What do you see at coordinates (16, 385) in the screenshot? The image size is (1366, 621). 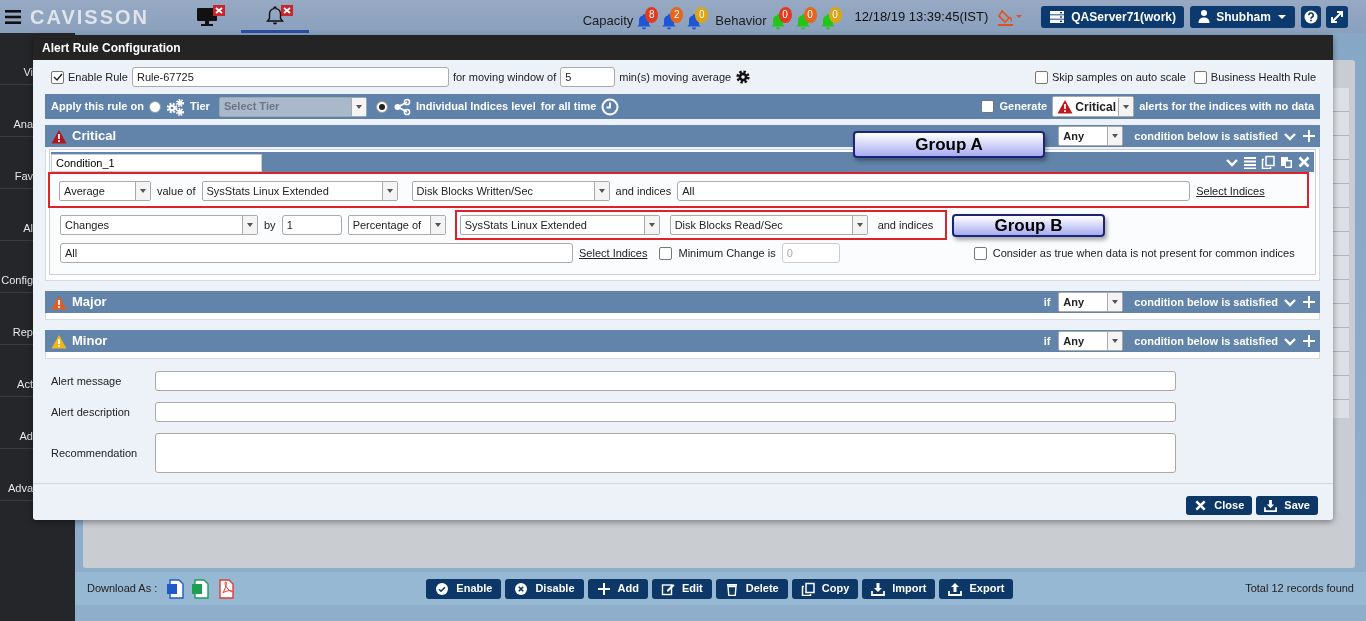 I see `sidebar-item: Act` at bounding box center [16, 385].